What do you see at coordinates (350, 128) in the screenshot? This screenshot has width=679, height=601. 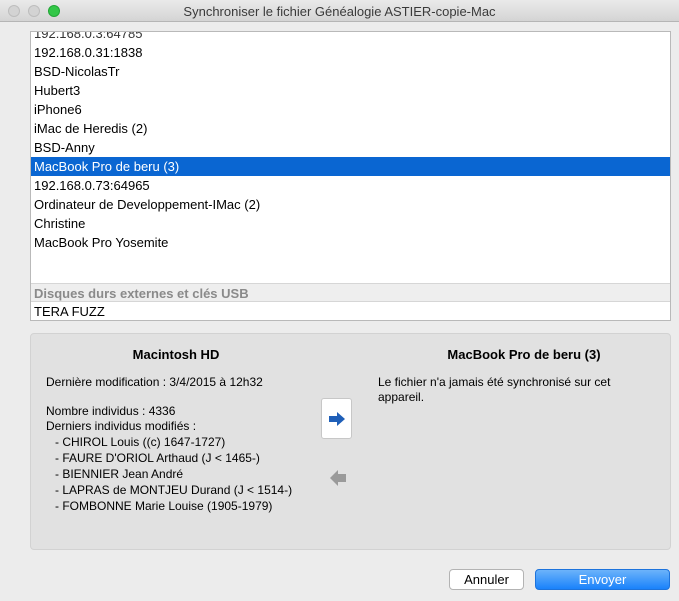 I see `list-item: iMac de Heredis (2)` at bounding box center [350, 128].